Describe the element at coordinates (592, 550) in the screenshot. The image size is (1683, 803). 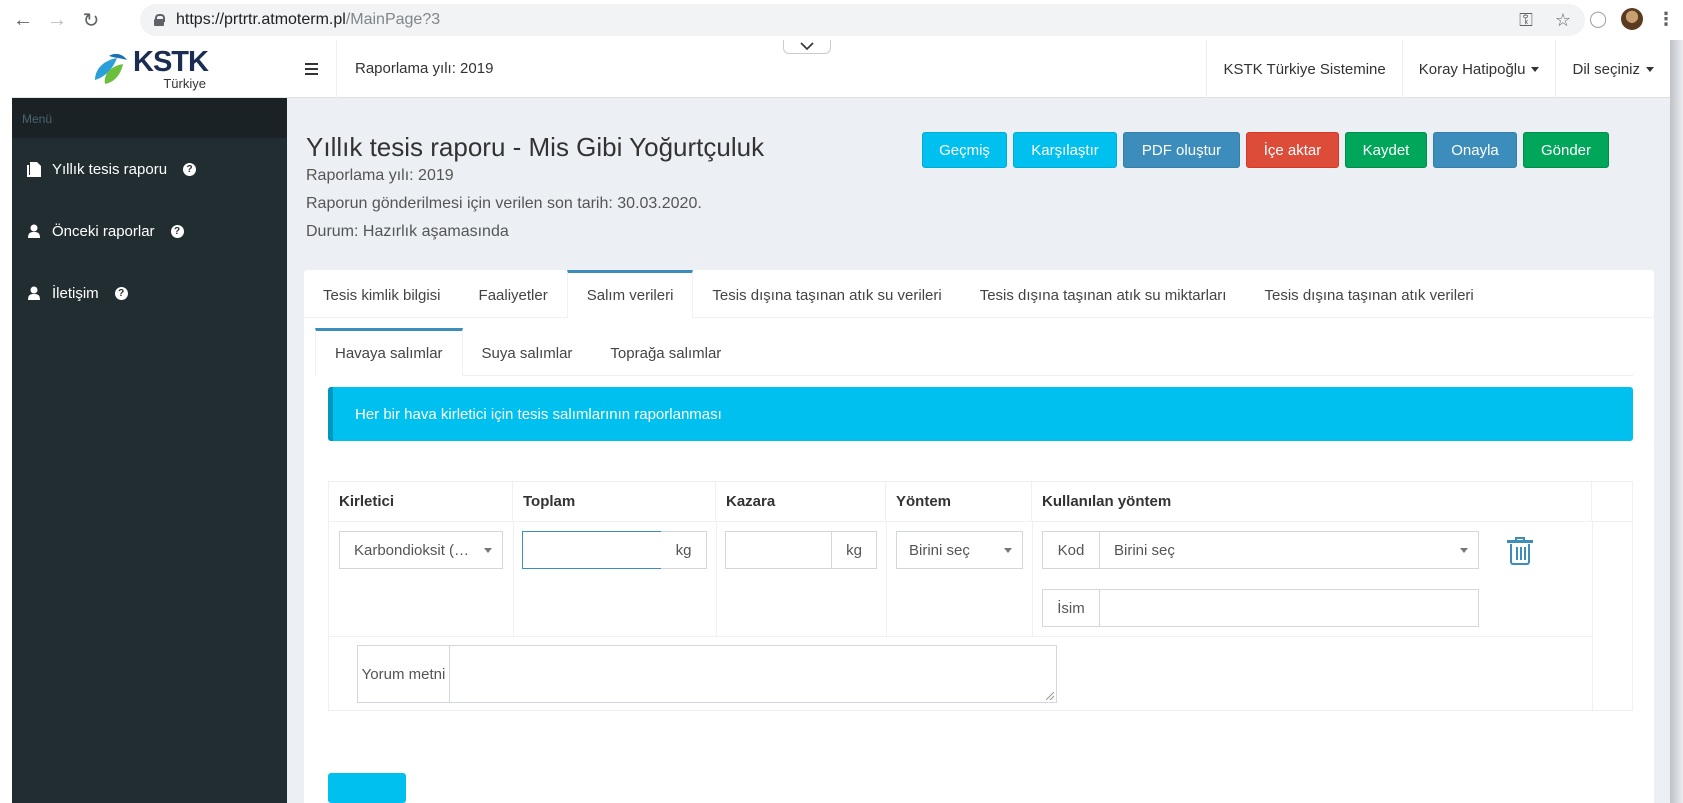
I see `total-input` at that location.